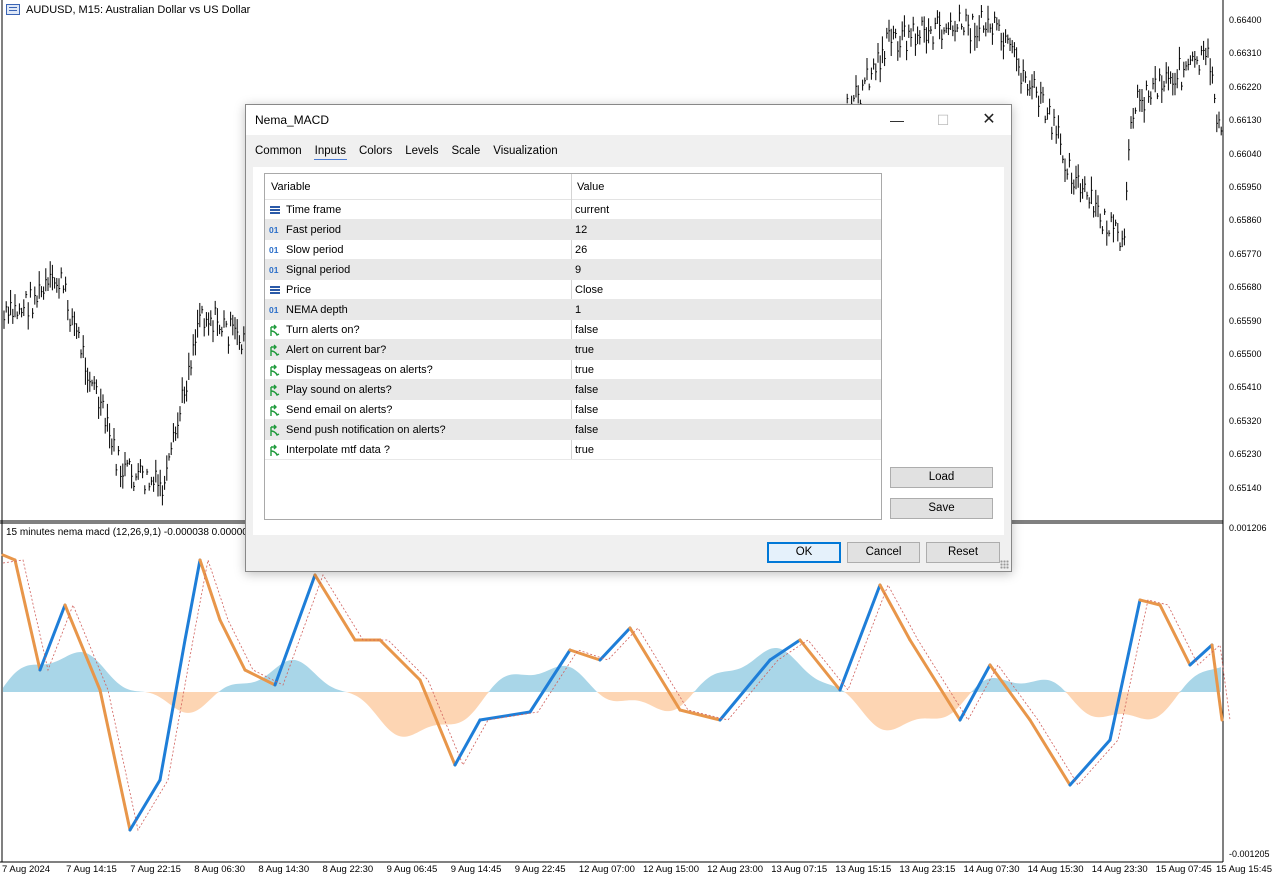 This screenshot has width=1279, height=882. What do you see at coordinates (573, 270) in the screenshot?
I see `input-row: 01 Signal period 9` at bounding box center [573, 270].